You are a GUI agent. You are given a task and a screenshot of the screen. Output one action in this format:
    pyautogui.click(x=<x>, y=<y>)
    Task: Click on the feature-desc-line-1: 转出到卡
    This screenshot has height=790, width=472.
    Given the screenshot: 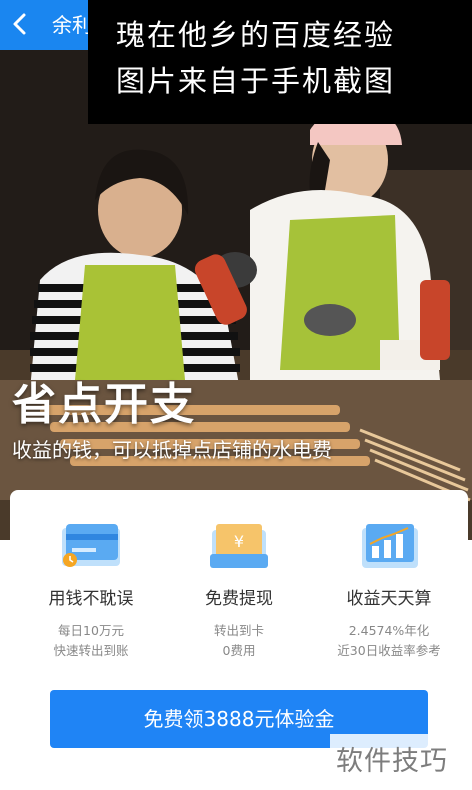 What is the action you would take?
    pyautogui.click(x=238, y=630)
    